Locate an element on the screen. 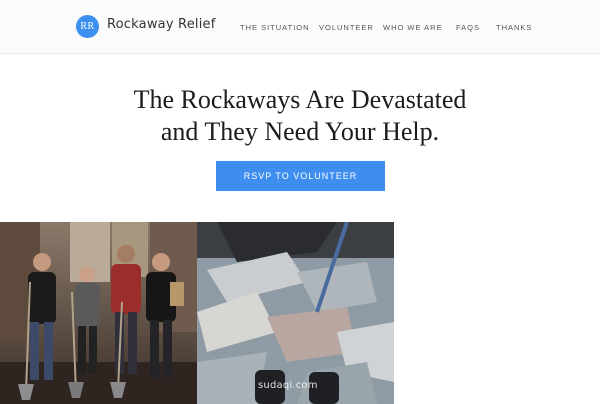 Image resolution: width=600 pixels, height=404 pixels. hero-title-line2: and They Need Your Help. is located at coordinates (300, 131).